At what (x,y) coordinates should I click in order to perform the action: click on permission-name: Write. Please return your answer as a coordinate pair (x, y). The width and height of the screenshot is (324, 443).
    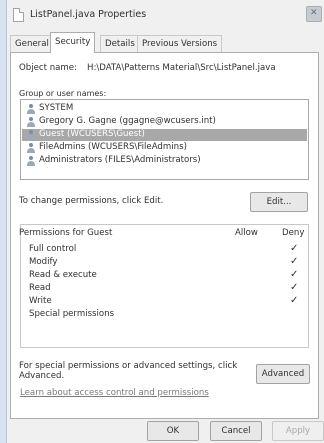
    Looking at the image, I should click on (40, 301).